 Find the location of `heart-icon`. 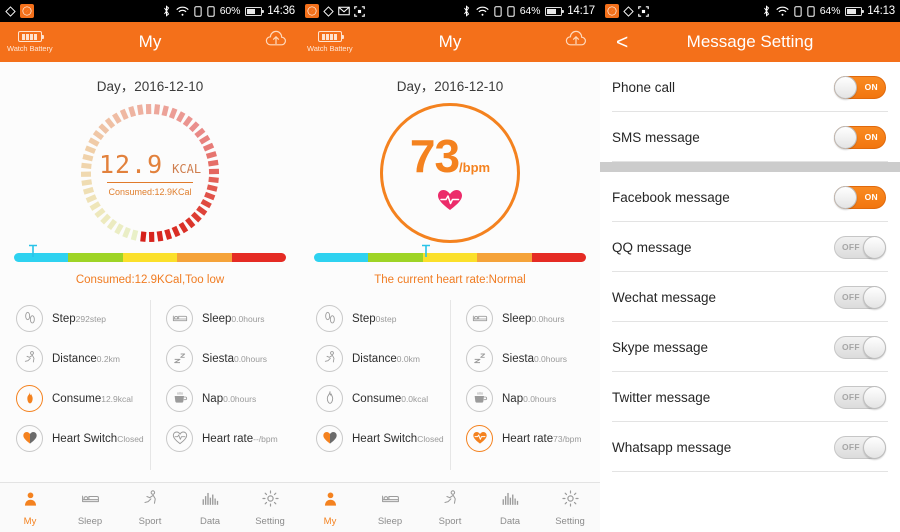

heart-icon is located at coordinates (329, 438).